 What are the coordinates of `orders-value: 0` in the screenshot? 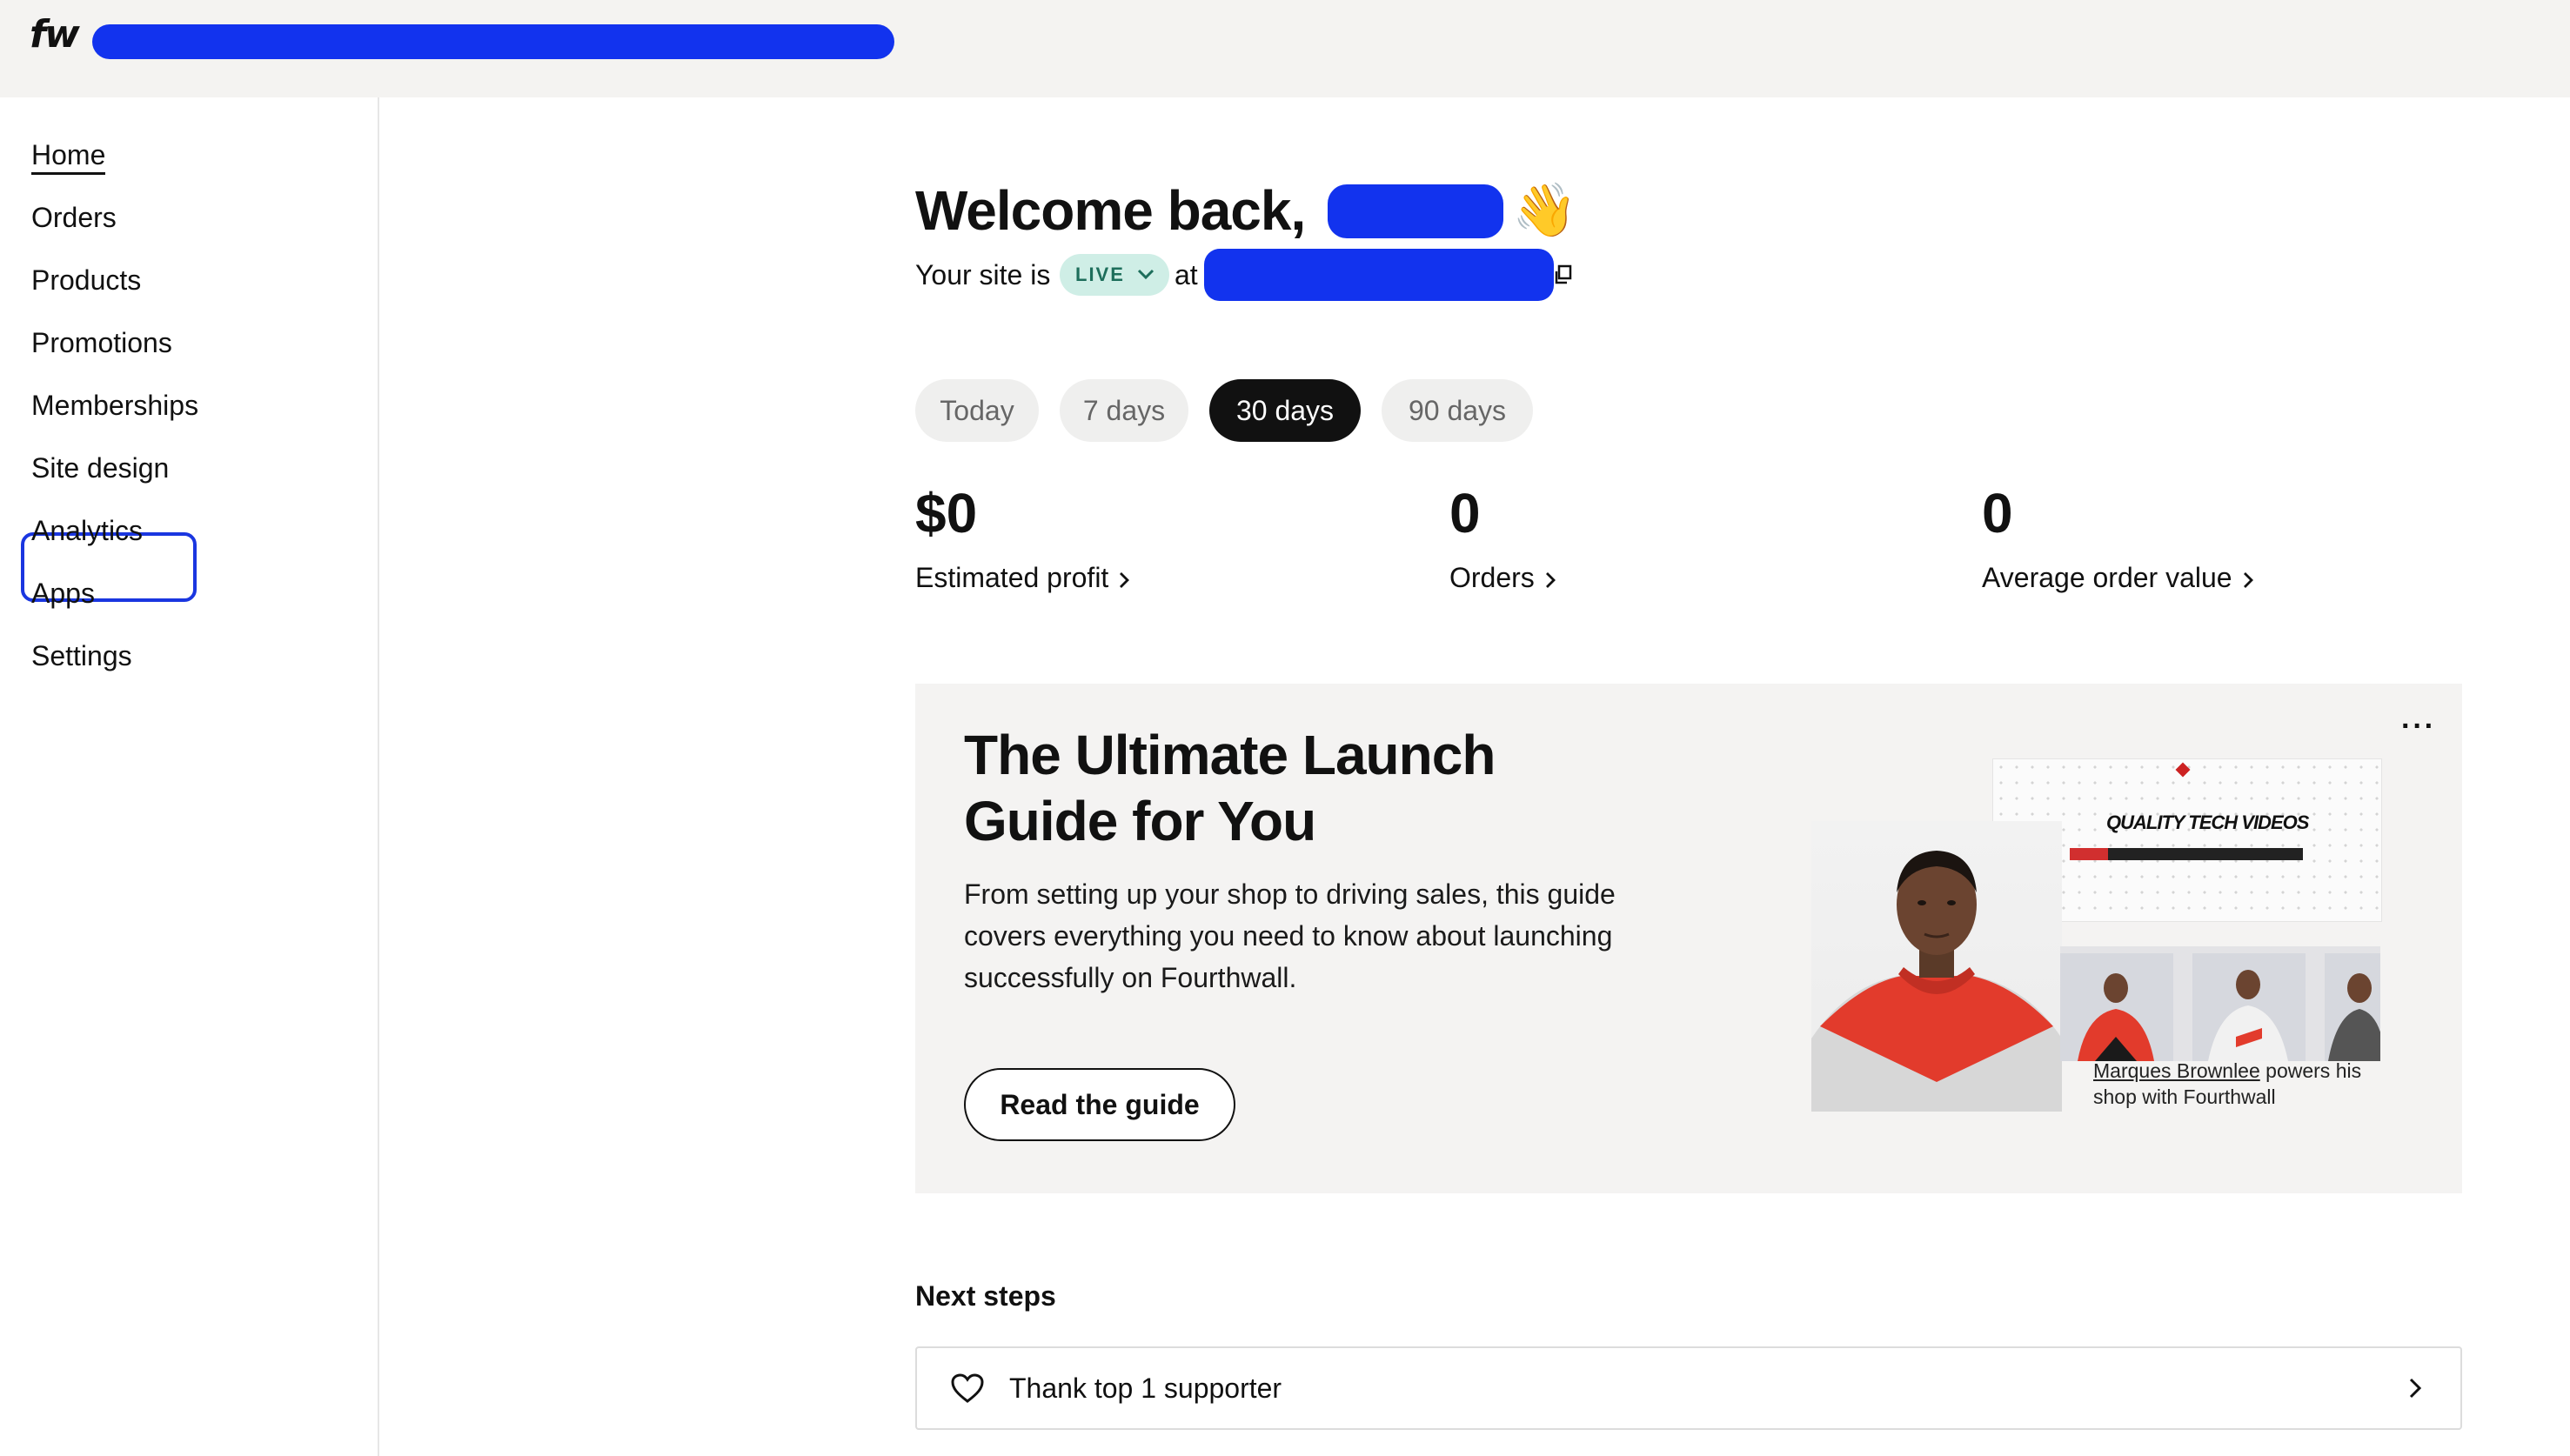 It's located at (1465, 513).